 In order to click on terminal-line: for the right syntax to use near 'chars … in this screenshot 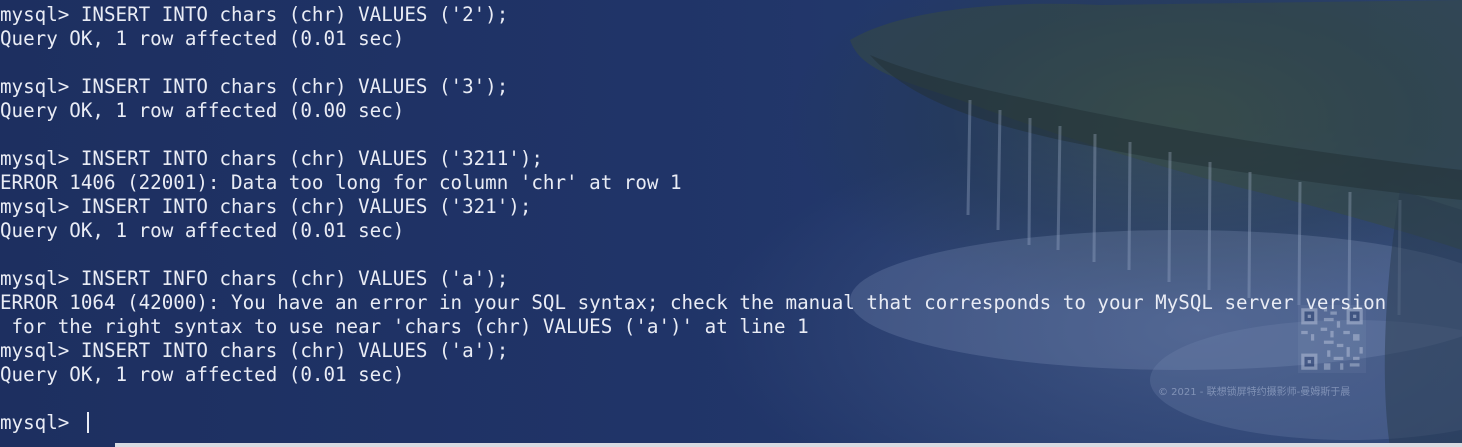, I will do `click(404, 326)`.